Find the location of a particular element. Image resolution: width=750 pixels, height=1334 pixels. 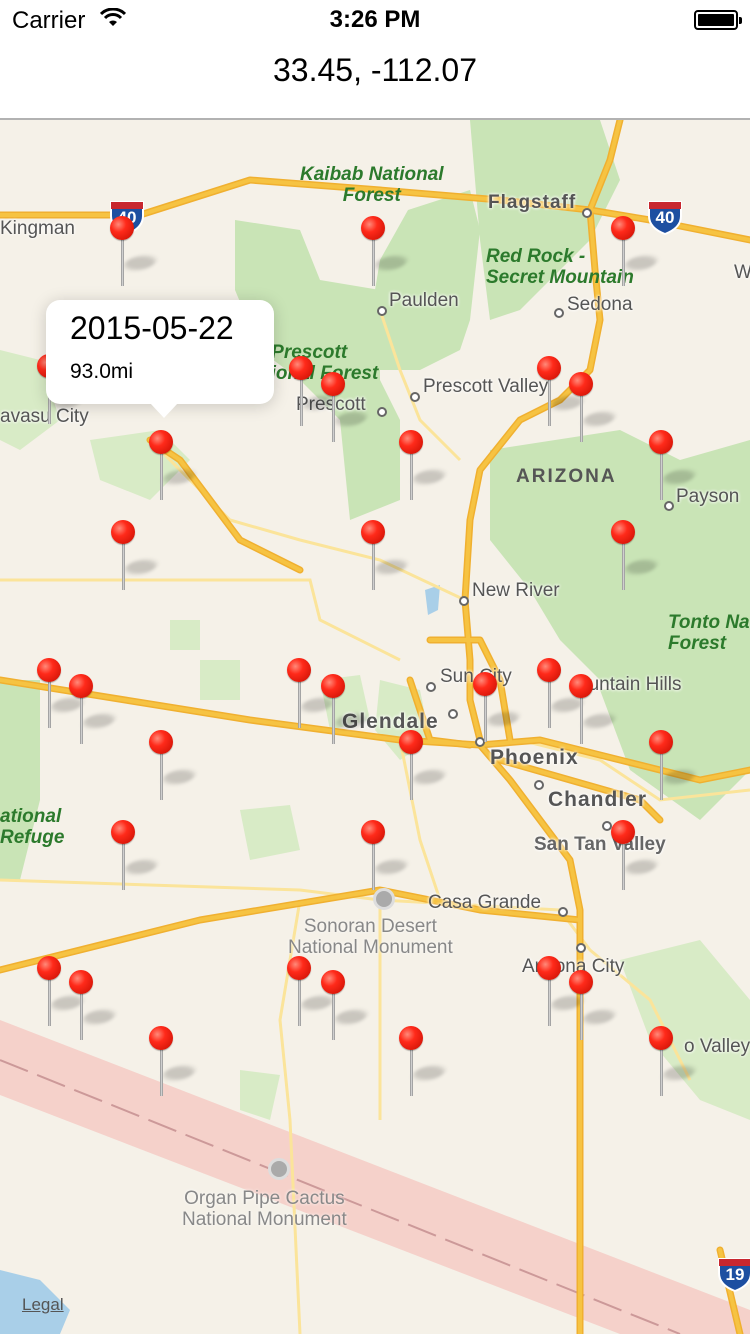

city-label: o Valley is located at coordinates (717, 1046).